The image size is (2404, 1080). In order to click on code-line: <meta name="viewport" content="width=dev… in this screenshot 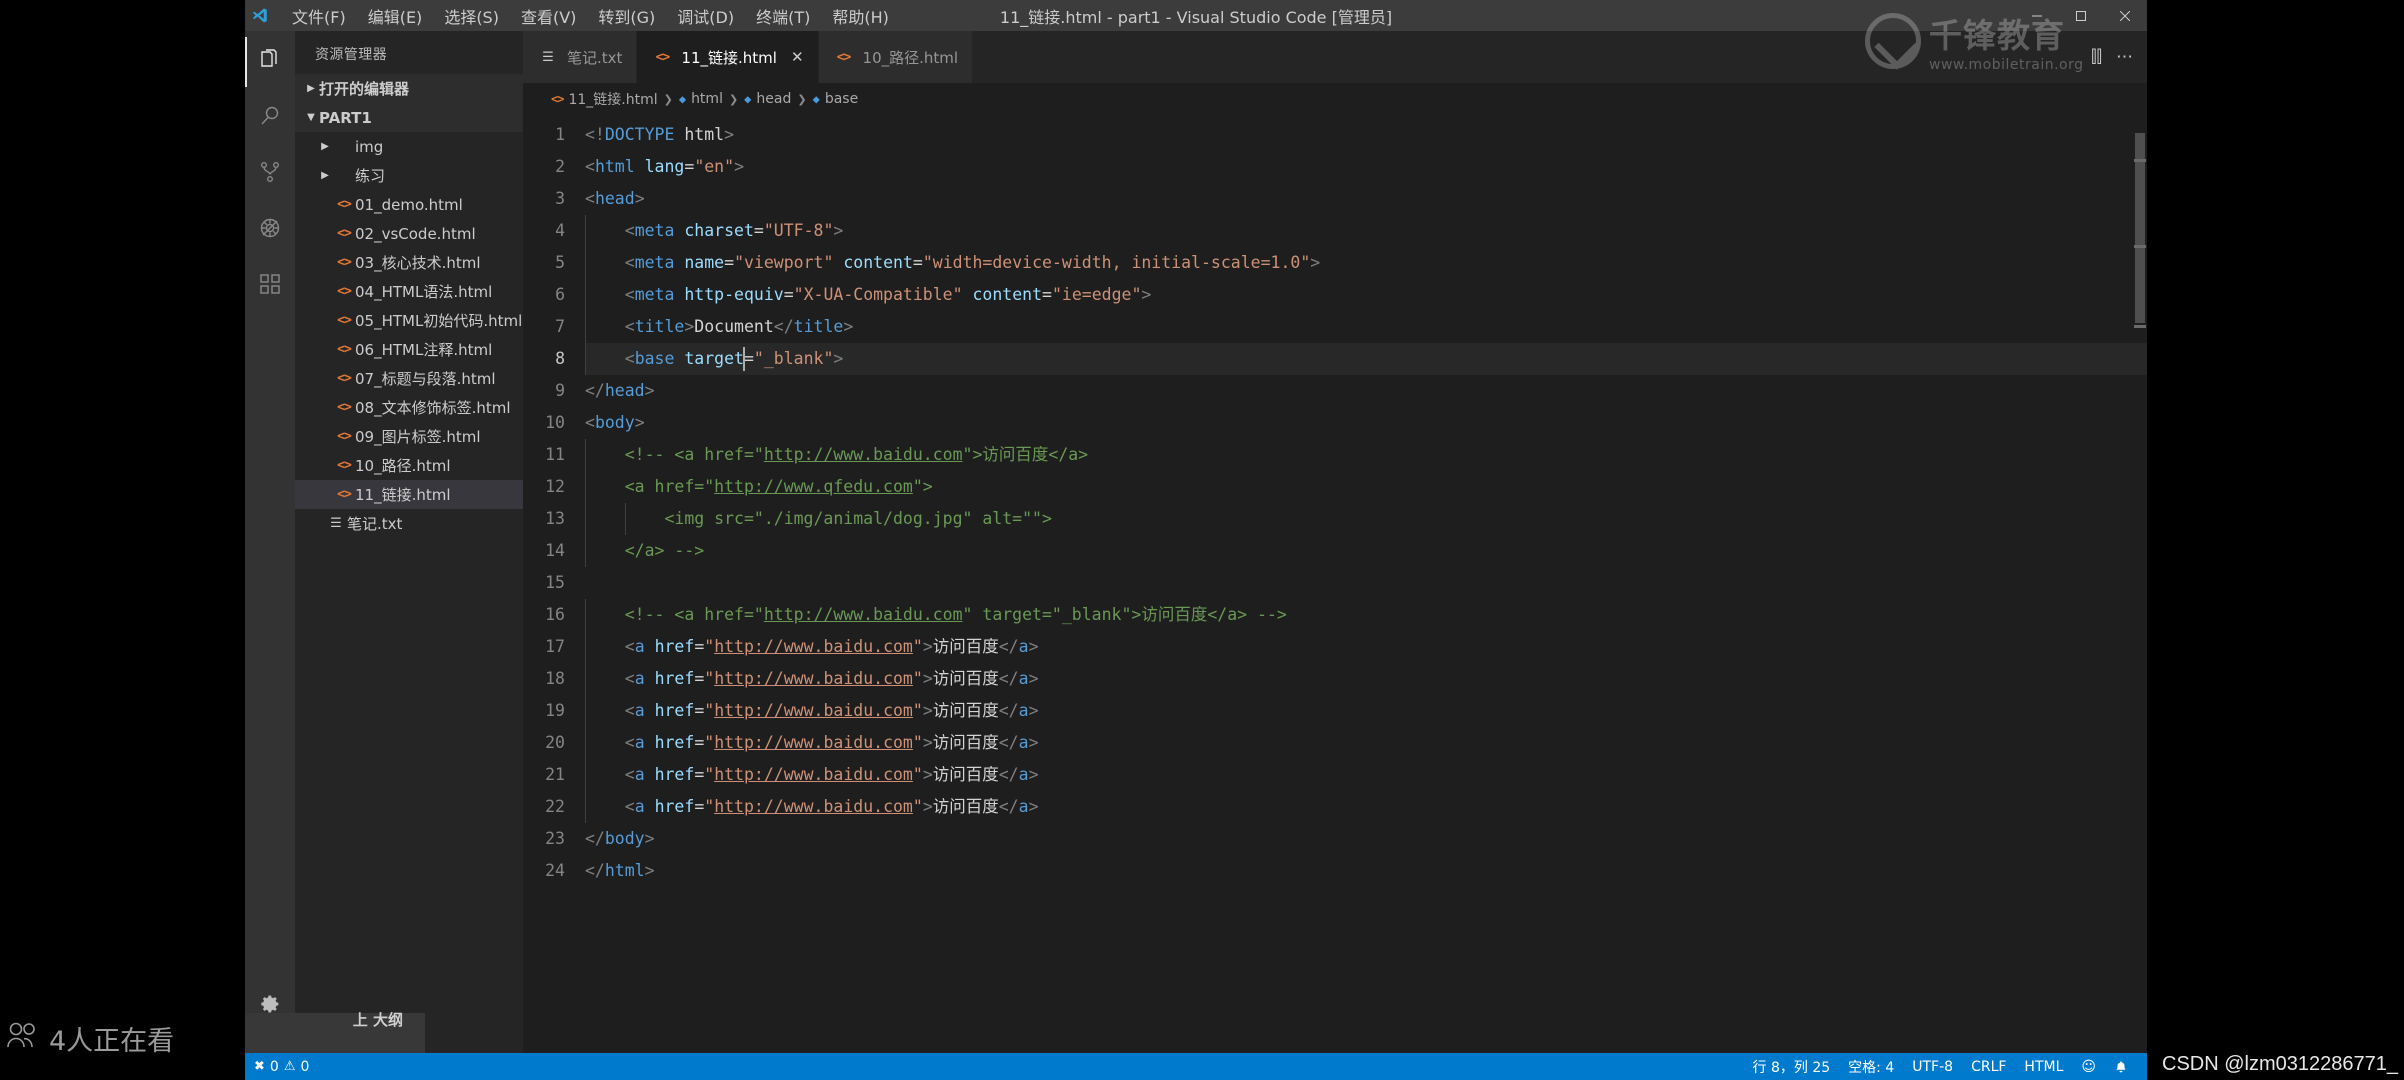, I will do `click(1366, 263)`.